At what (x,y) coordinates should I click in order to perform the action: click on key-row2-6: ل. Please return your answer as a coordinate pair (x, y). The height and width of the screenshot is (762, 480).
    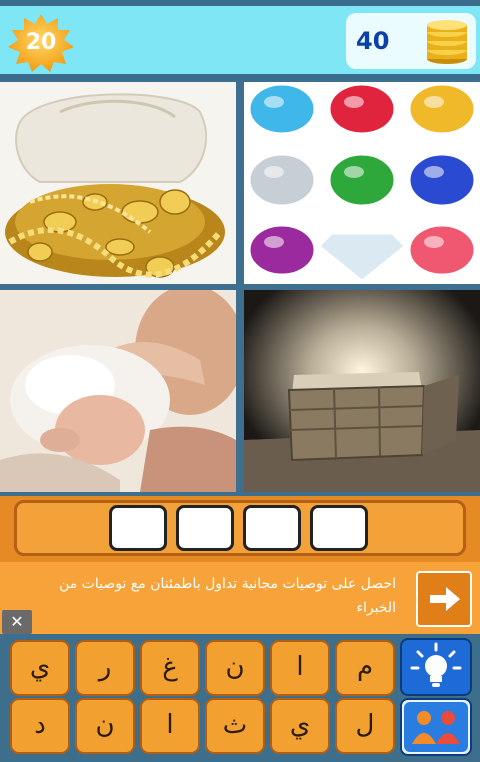
    Looking at the image, I should click on (365, 726).